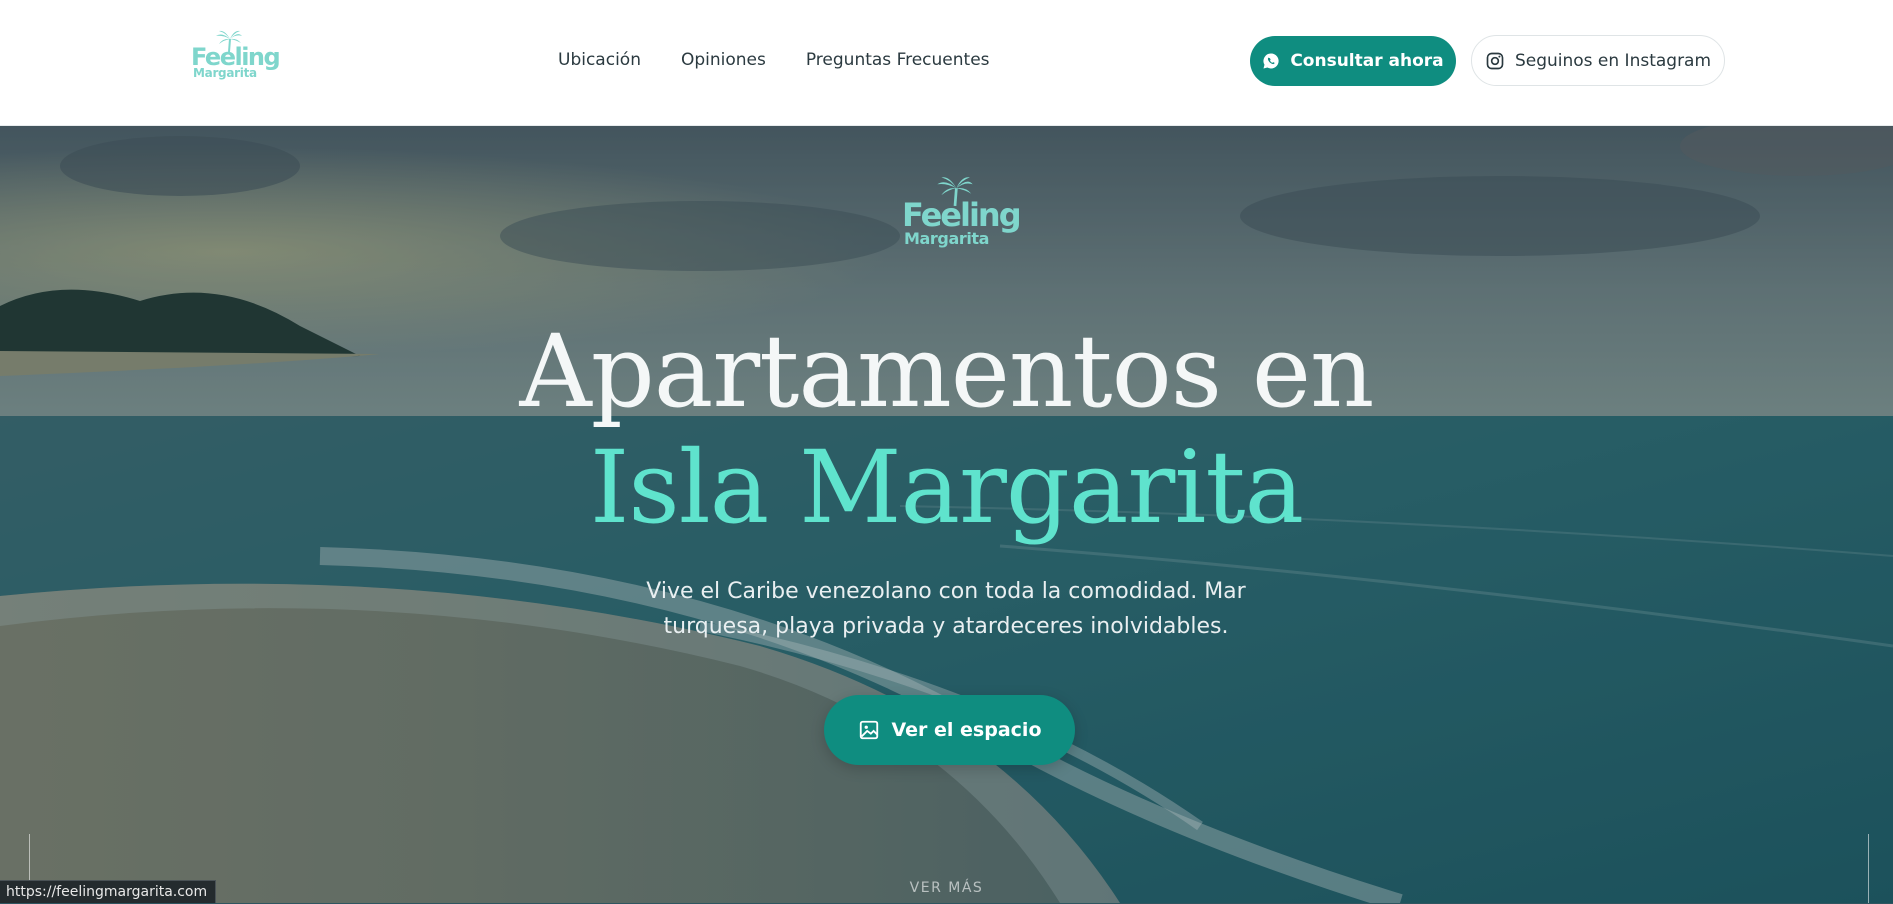 The image size is (1893, 904). What do you see at coordinates (898, 60) in the screenshot?
I see `nav-link-faq: Preguntas Frecuentes` at bounding box center [898, 60].